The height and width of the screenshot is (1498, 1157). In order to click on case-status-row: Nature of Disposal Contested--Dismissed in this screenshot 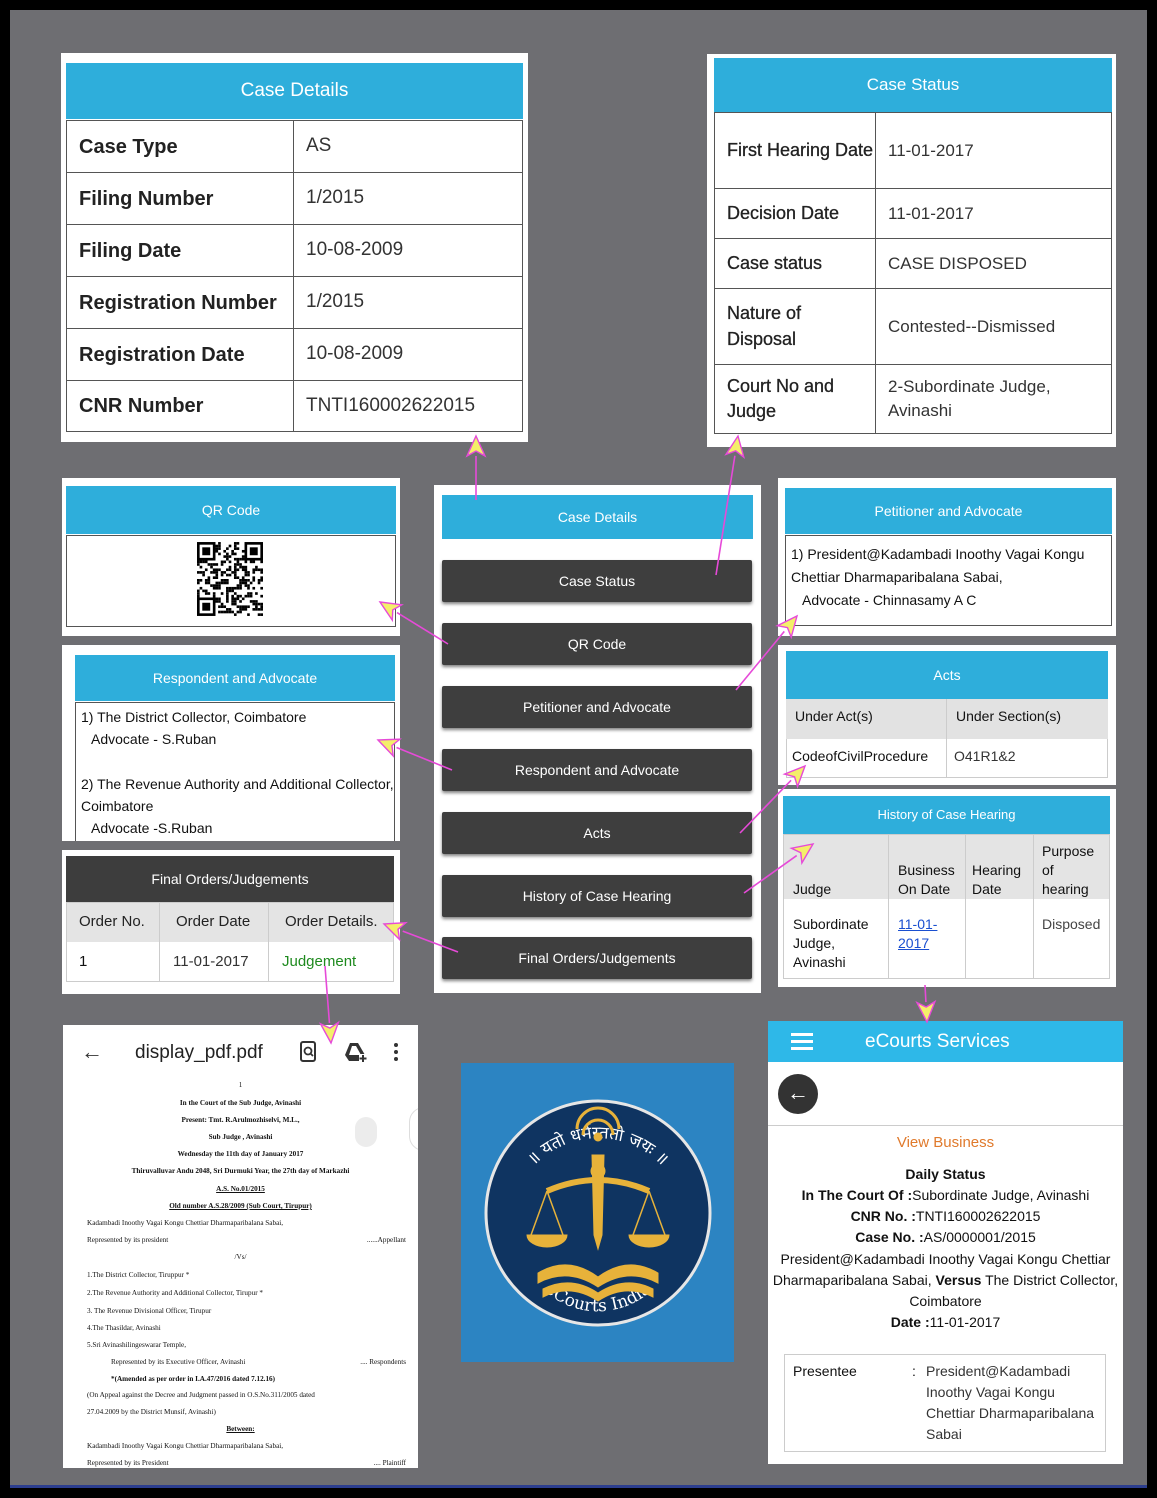, I will do `click(913, 326)`.